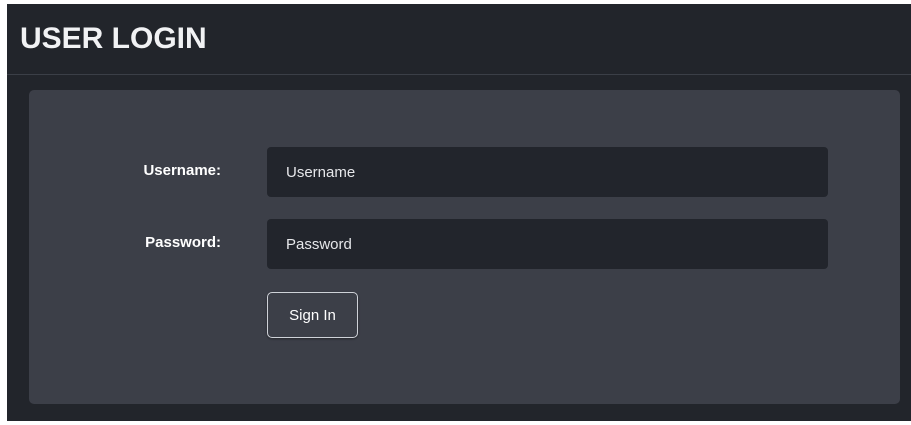  I want to click on password-label: Password:, so click(183, 242).